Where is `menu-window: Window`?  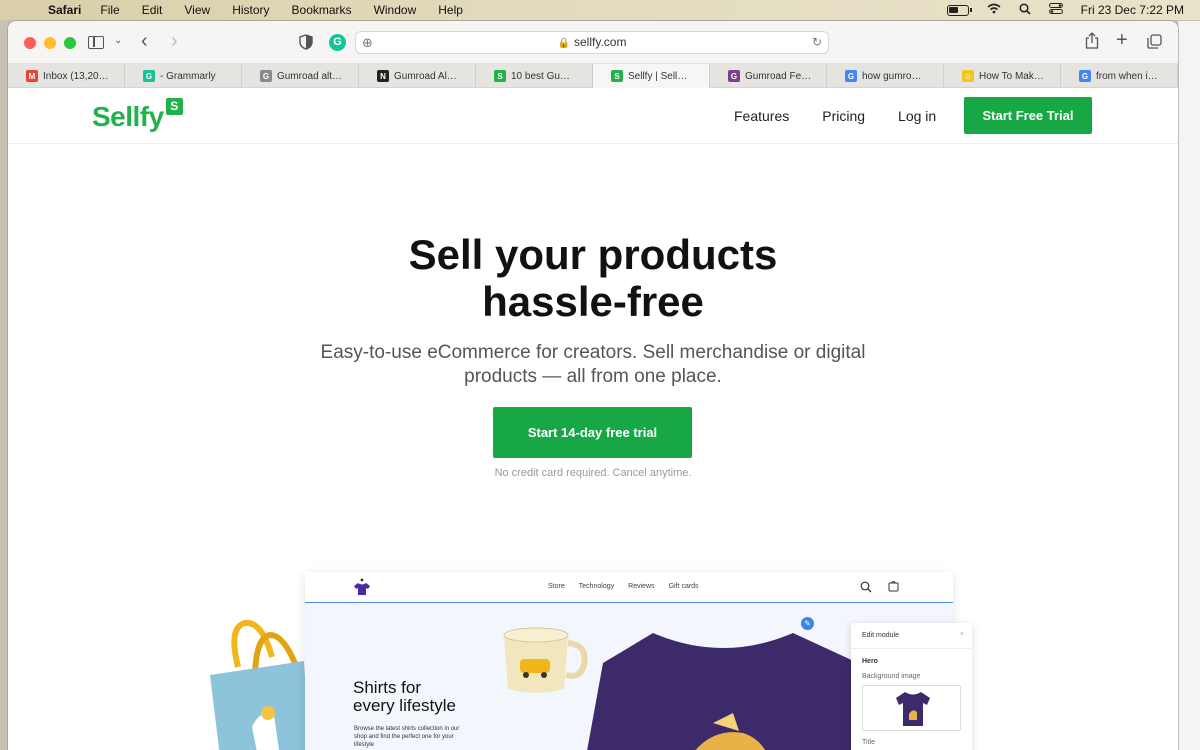 menu-window: Window is located at coordinates (395, 10).